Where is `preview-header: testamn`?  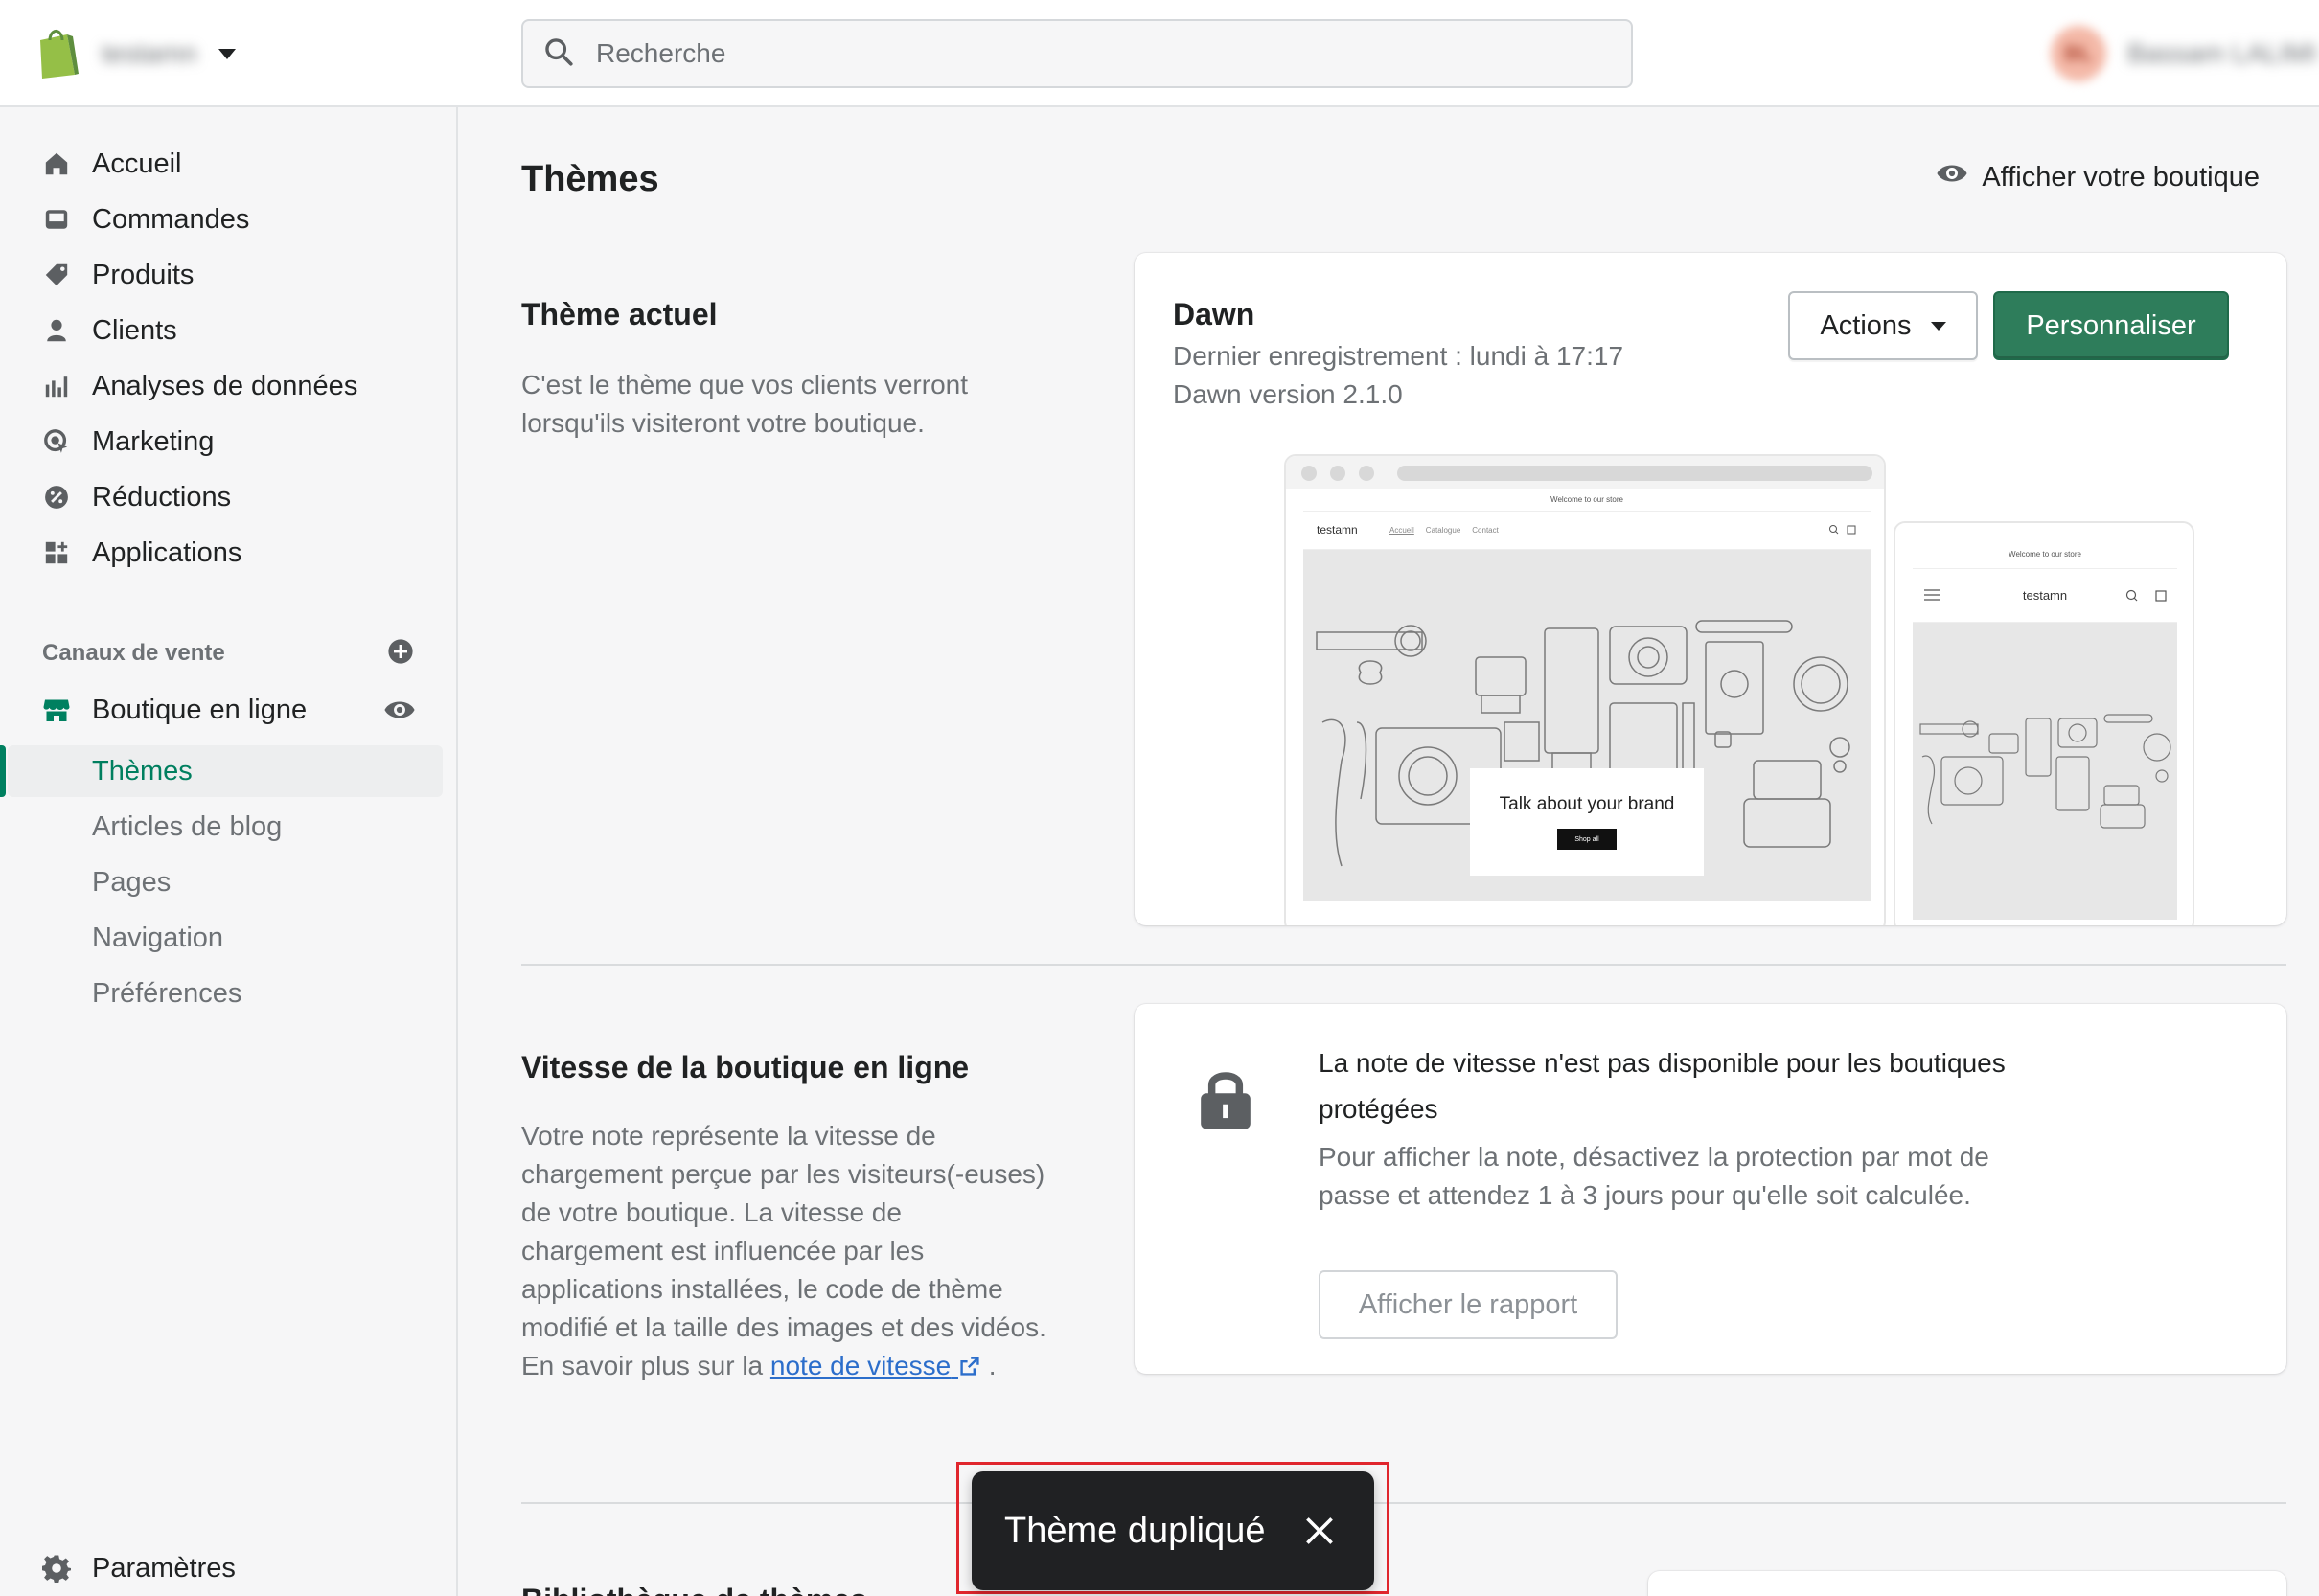
preview-header: testamn is located at coordinates (2045, 596).